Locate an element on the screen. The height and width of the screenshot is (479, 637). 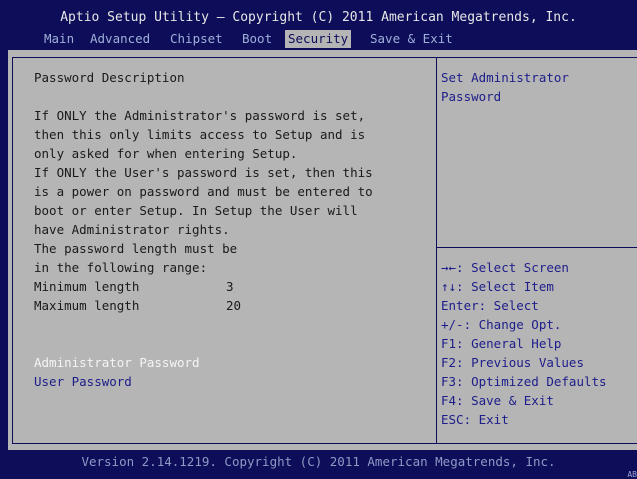
help-divider is located at coordinates (537, 247).